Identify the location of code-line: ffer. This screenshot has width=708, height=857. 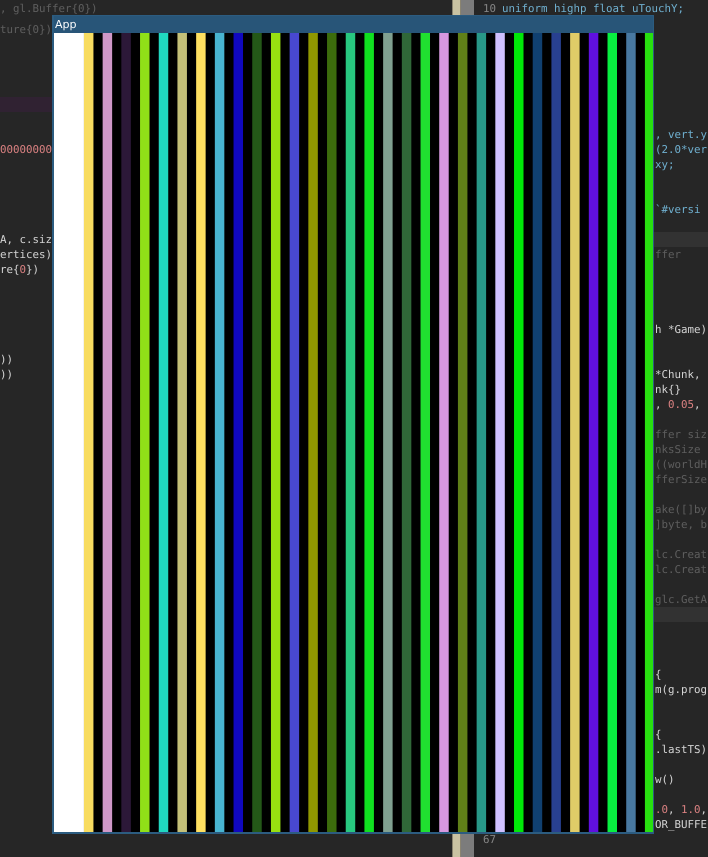
(668, 254).